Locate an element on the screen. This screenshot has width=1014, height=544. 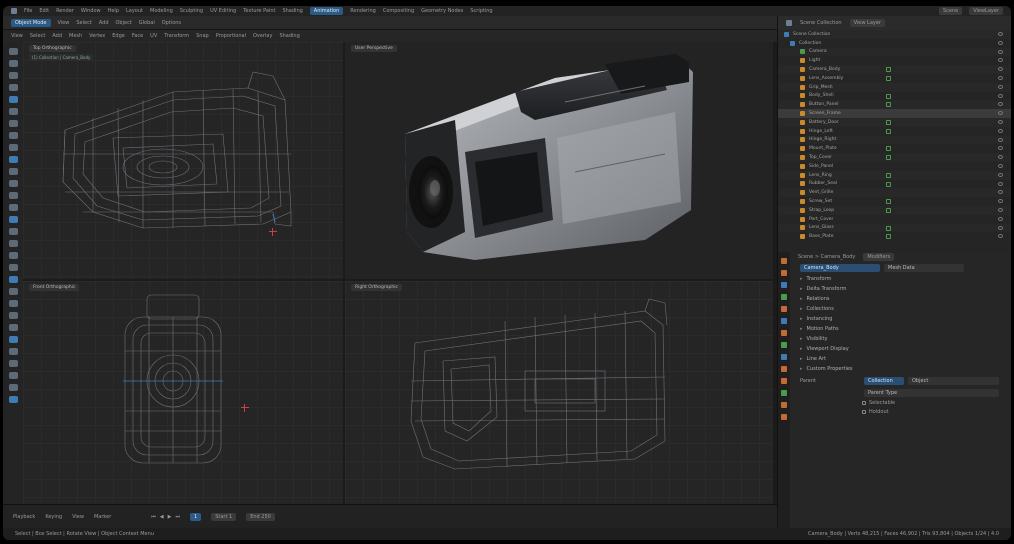
outliner-row: Camera_Body is located at coordinates (894, 69).